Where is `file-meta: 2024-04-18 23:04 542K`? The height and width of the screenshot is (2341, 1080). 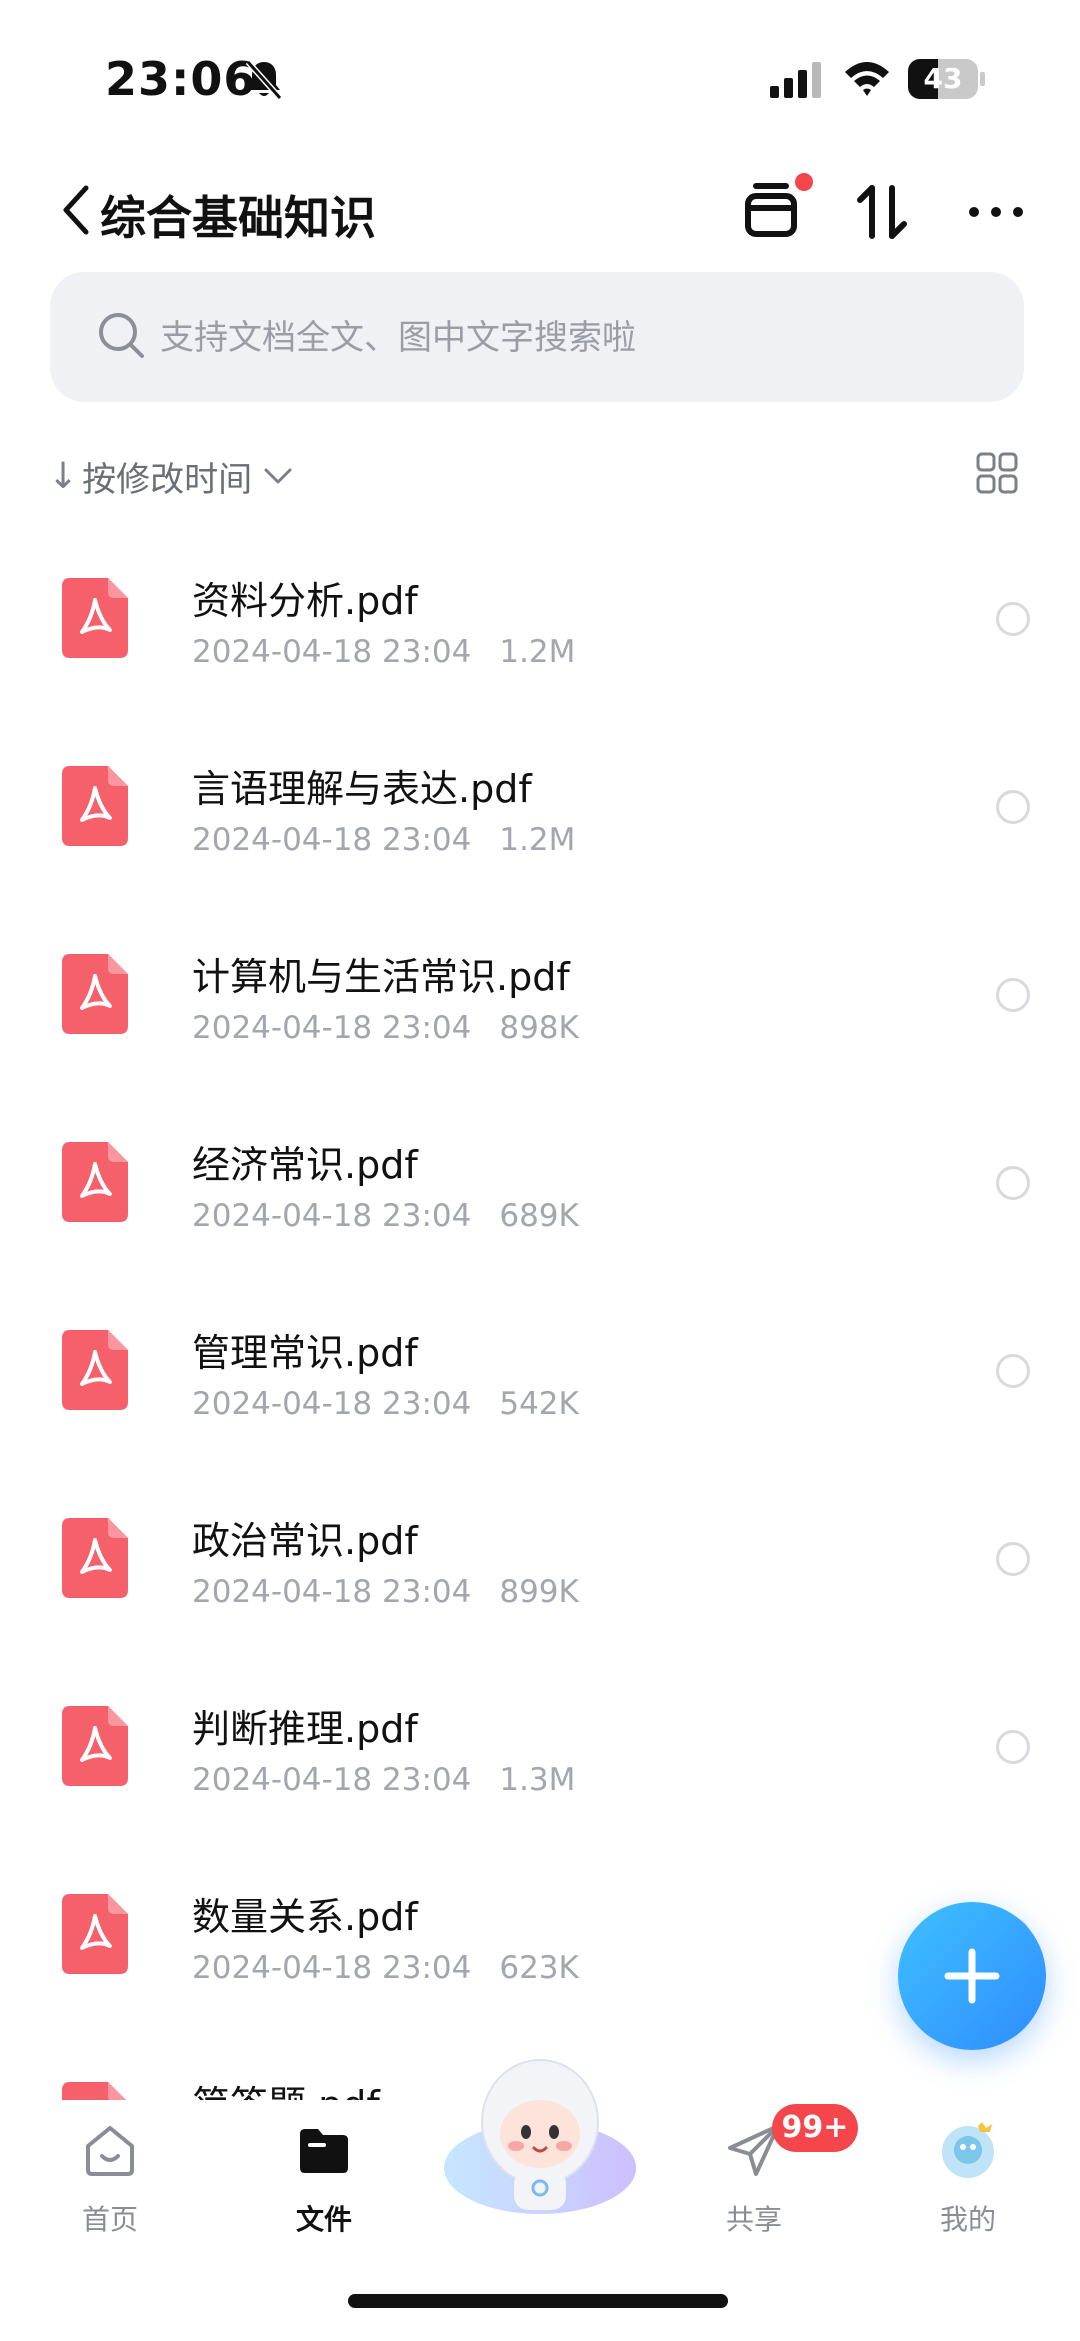 file-meta: 2024-04-18 23:04 542K is located at coordinates (385, 1404).